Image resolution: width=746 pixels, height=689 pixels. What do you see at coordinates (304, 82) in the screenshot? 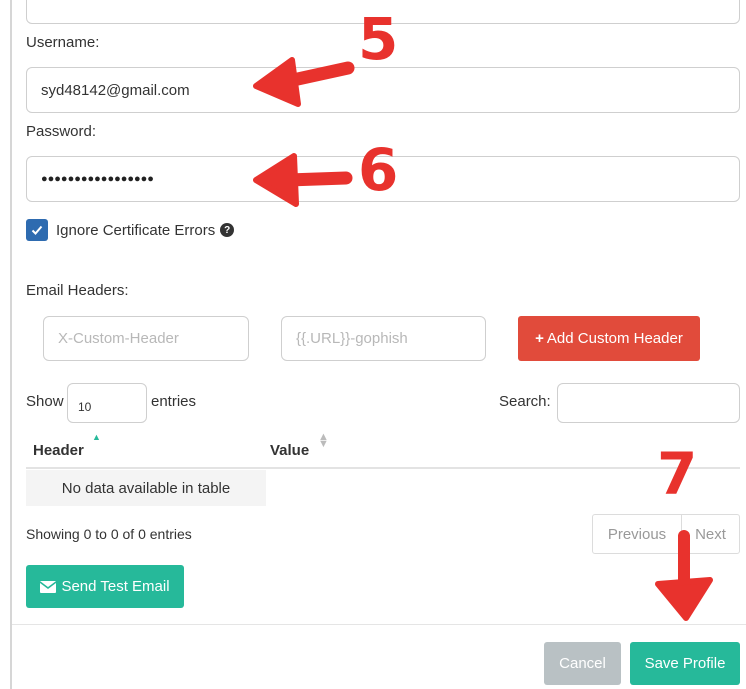
I see `step-5-arrow-icon` at bounding box center [304, 82].